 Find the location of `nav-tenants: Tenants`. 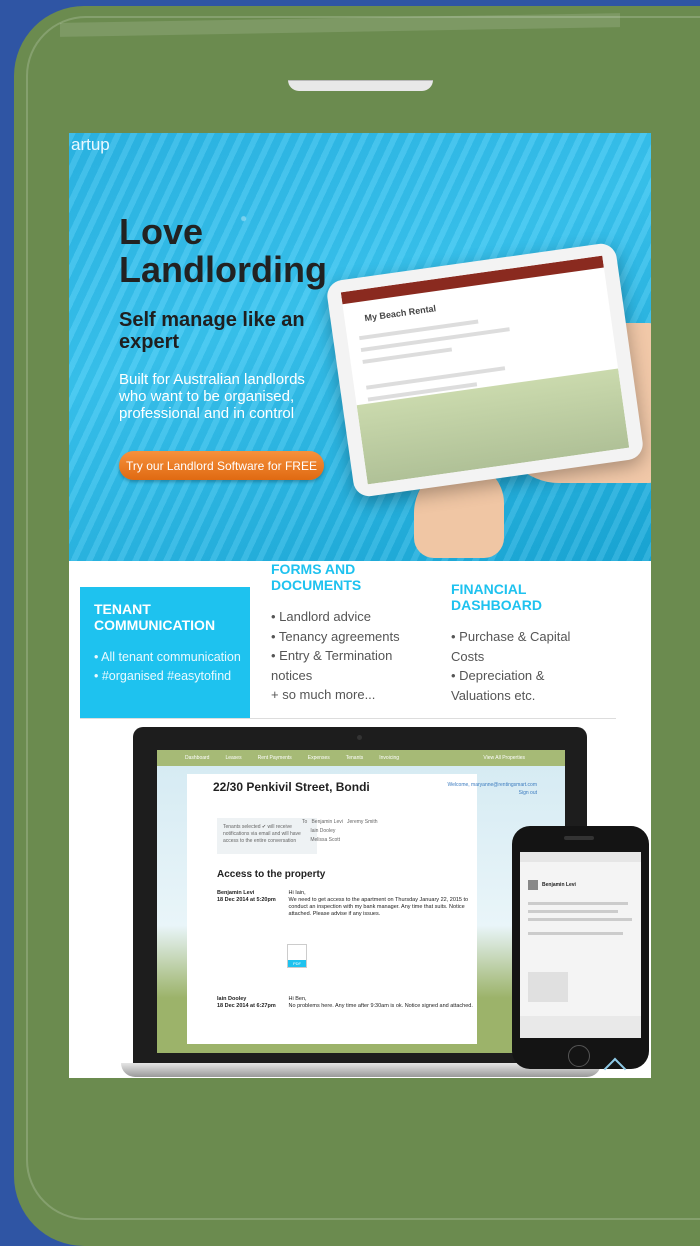

nav-tenants: Tenants is located at coordinates (355, 758).